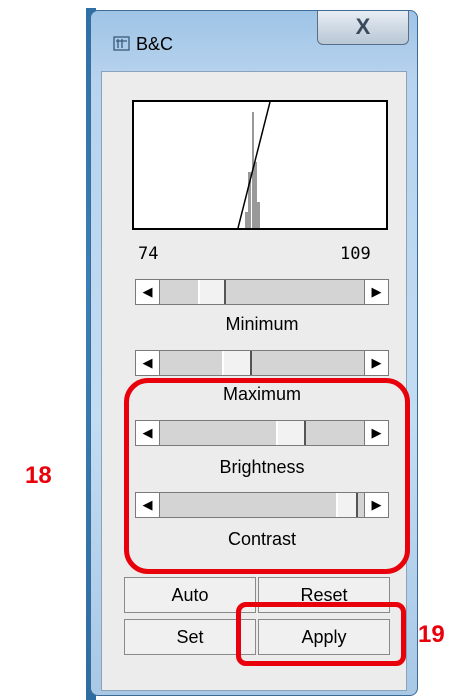 The width and height of the screenshot is (463, 700). I want to click on range-max-label: 109, so click(355, 254).